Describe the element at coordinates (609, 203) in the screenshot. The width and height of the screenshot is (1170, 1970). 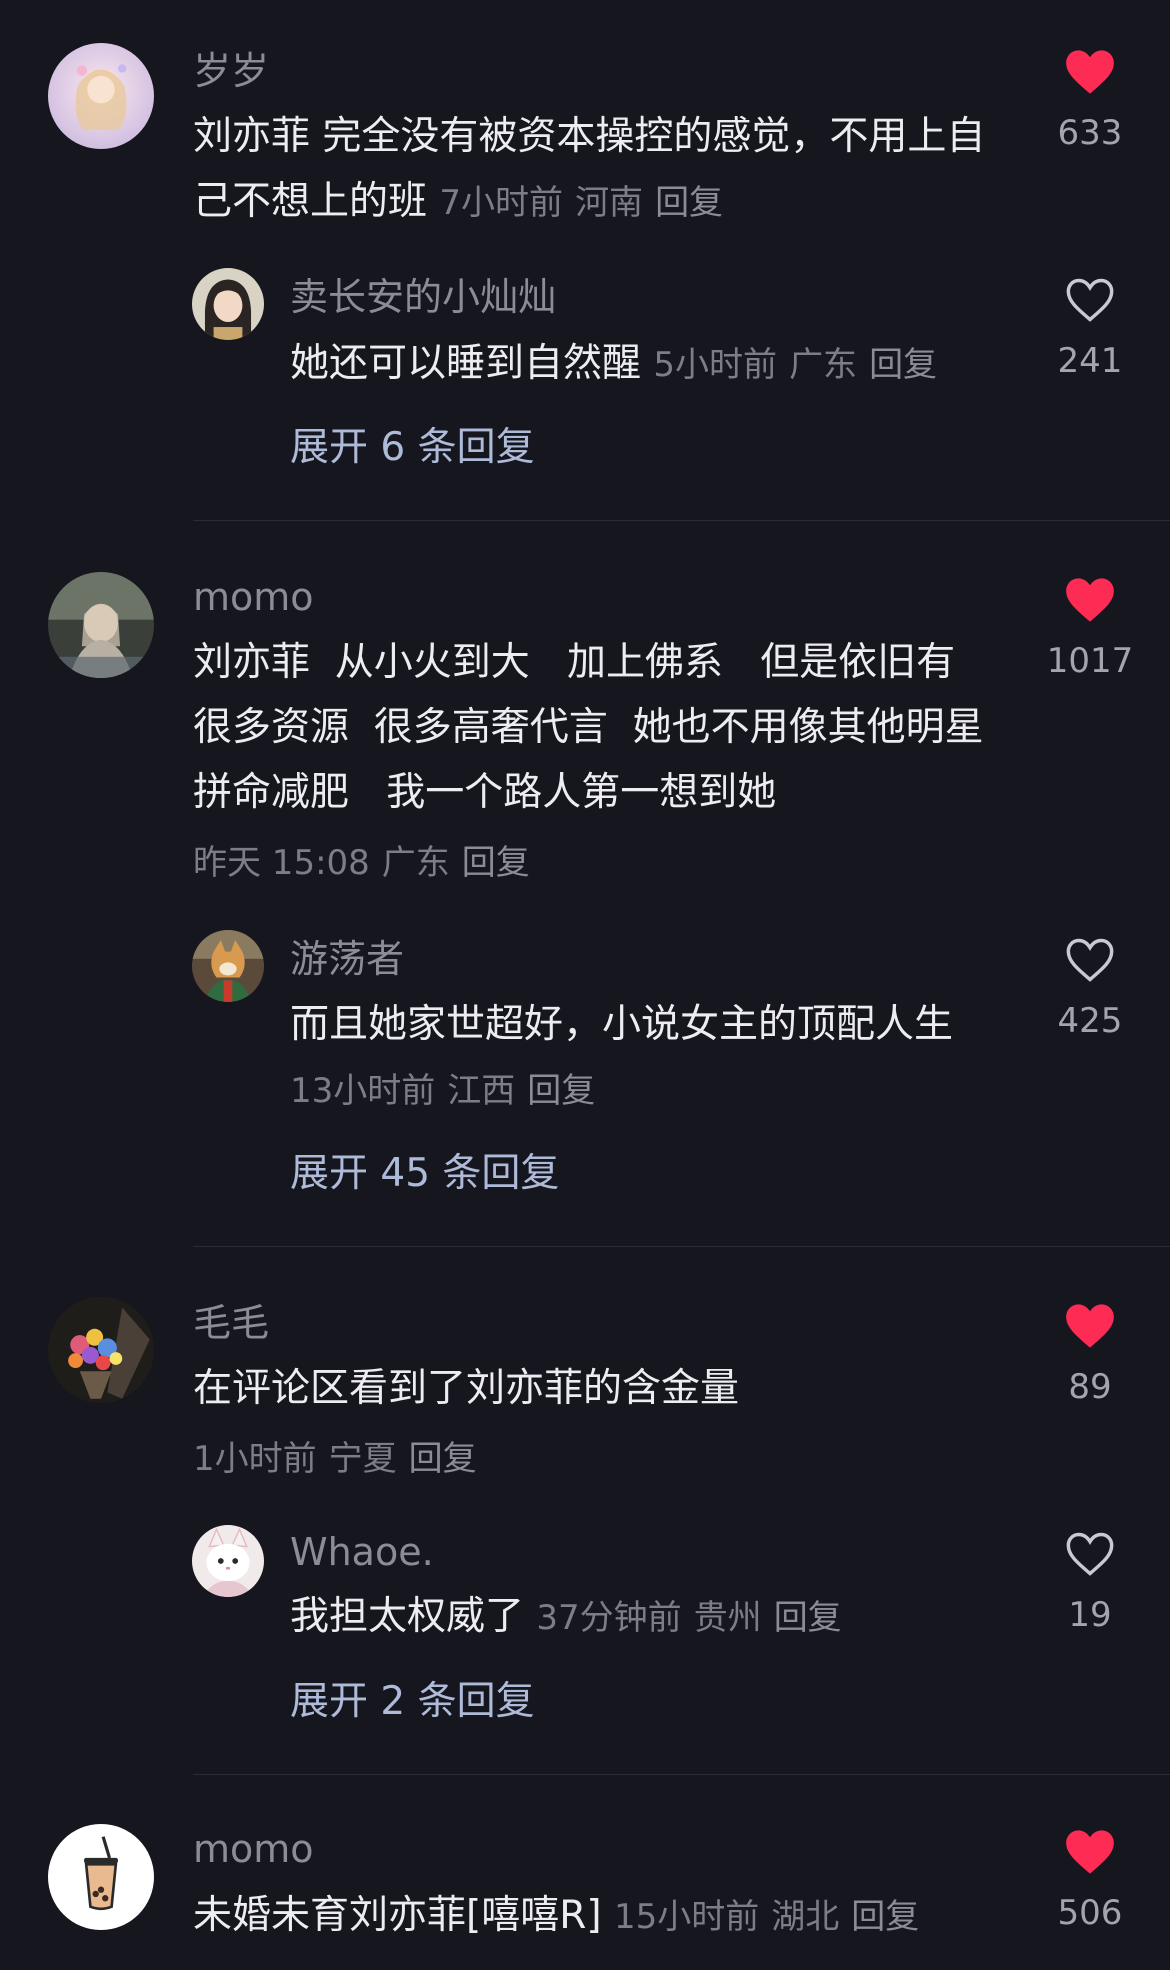
I see `comment-location: 河南` at that location.